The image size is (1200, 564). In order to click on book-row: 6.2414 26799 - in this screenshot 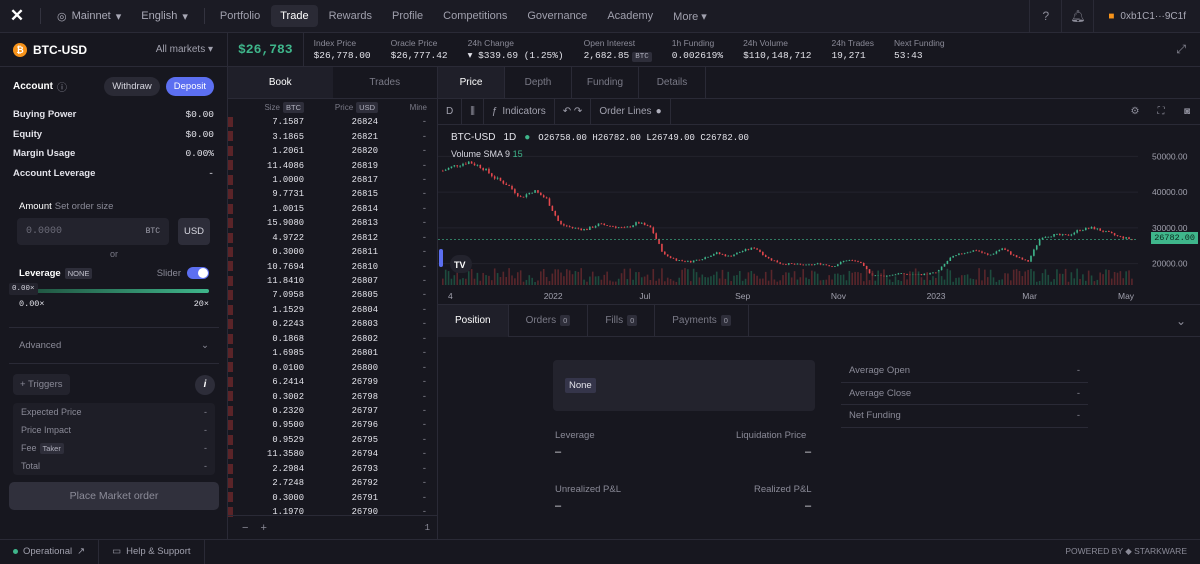, I will do `click(332, 382)`.